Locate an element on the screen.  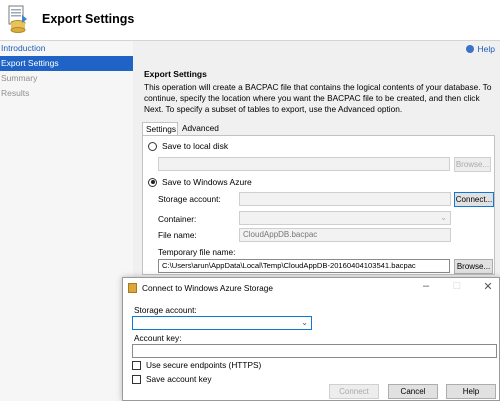
close-icon: ✕ is located at coordinates (488, 286).